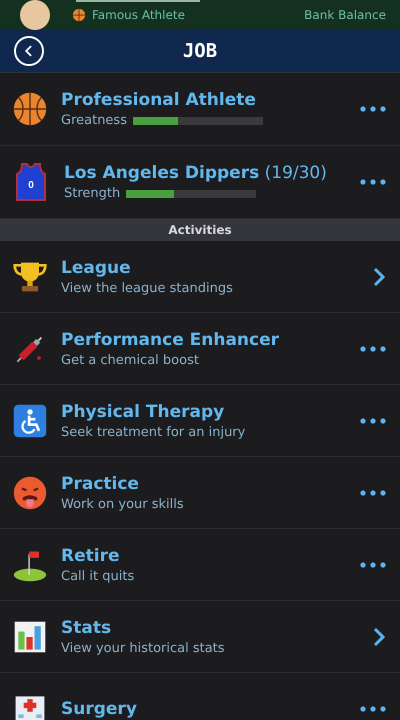  What do you see at coordinates (90, 556) in the screenshot?
I see `activity-title: Retire` at bounding box center [90, 556].